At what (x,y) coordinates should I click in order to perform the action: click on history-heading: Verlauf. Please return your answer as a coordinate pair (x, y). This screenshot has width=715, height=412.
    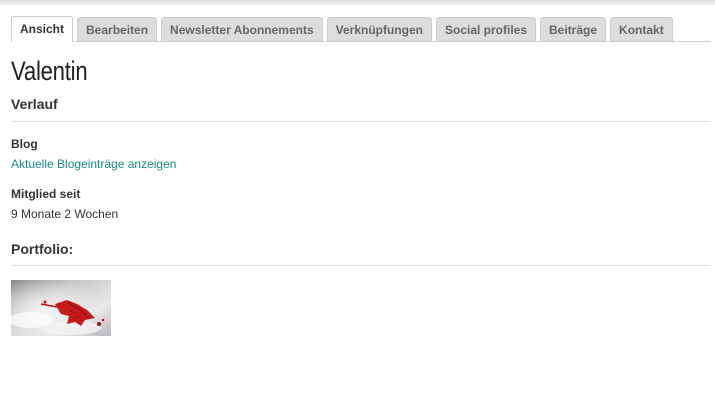
    Looking at the image, I should click on (361, 109).